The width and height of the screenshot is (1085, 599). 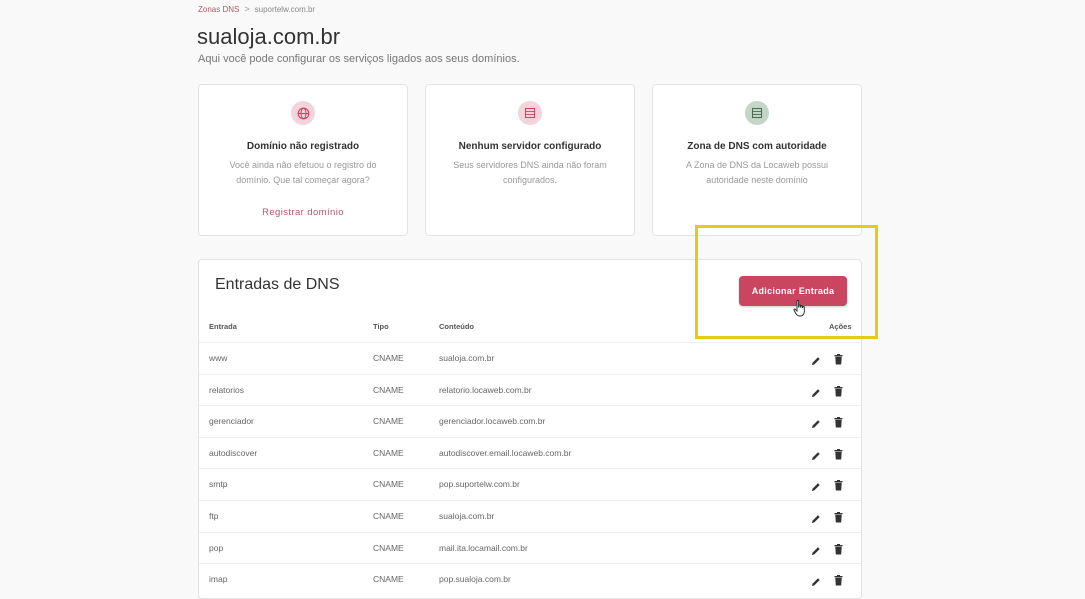 I want to click on page-title: sualoja.com.br, so click(x=269, y=36).